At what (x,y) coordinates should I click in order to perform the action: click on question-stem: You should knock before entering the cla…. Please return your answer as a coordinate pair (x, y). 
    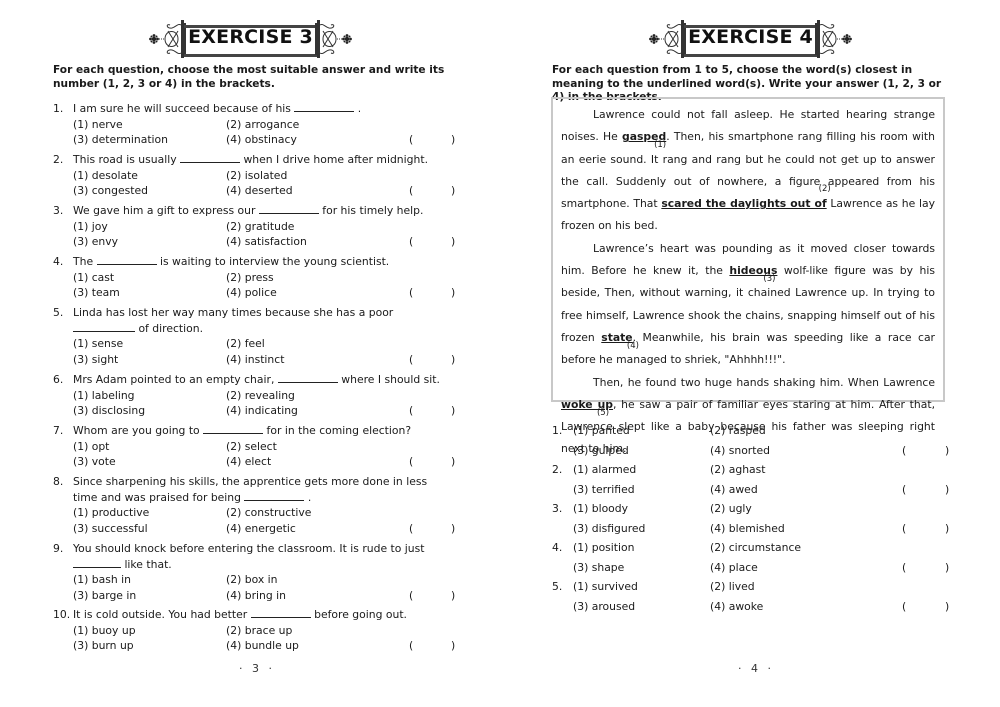
    Looking at the image, I should click on (261, 556).